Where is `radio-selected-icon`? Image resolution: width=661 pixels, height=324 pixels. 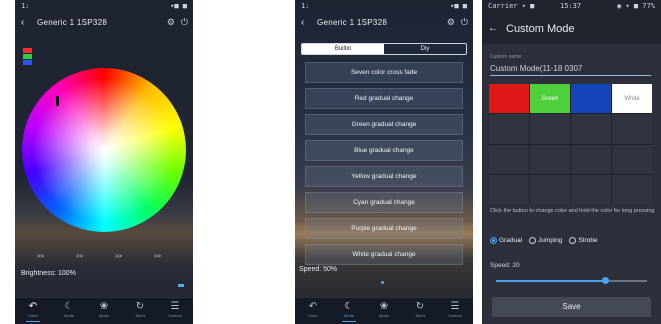 radio-selected-icon is located at coordinates (493, 240).